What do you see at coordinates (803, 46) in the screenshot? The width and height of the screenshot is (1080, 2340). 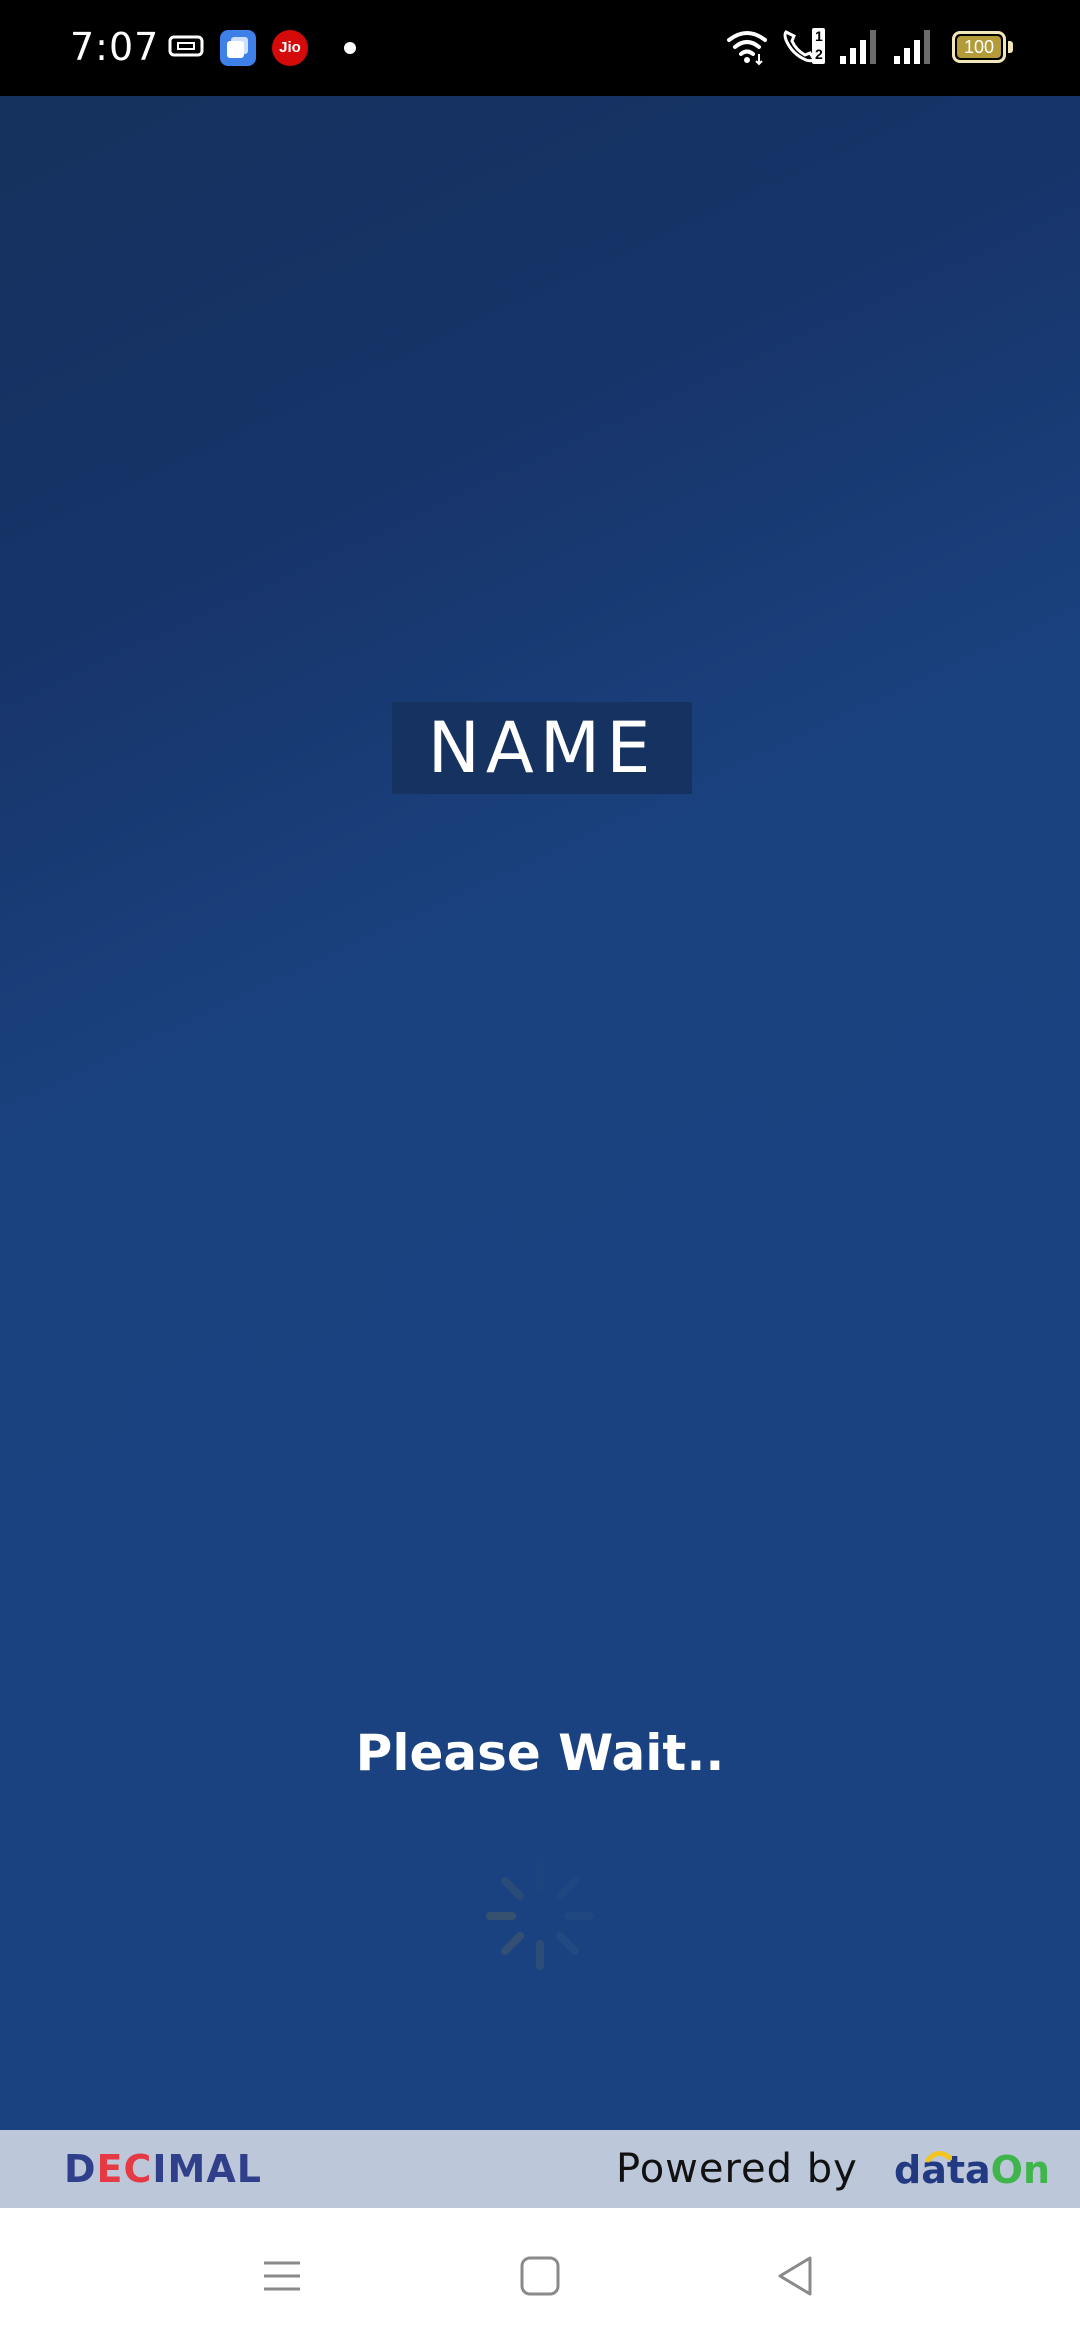 I see `wifi-calling-icon: 1 2` at bounding box center [803, 46].